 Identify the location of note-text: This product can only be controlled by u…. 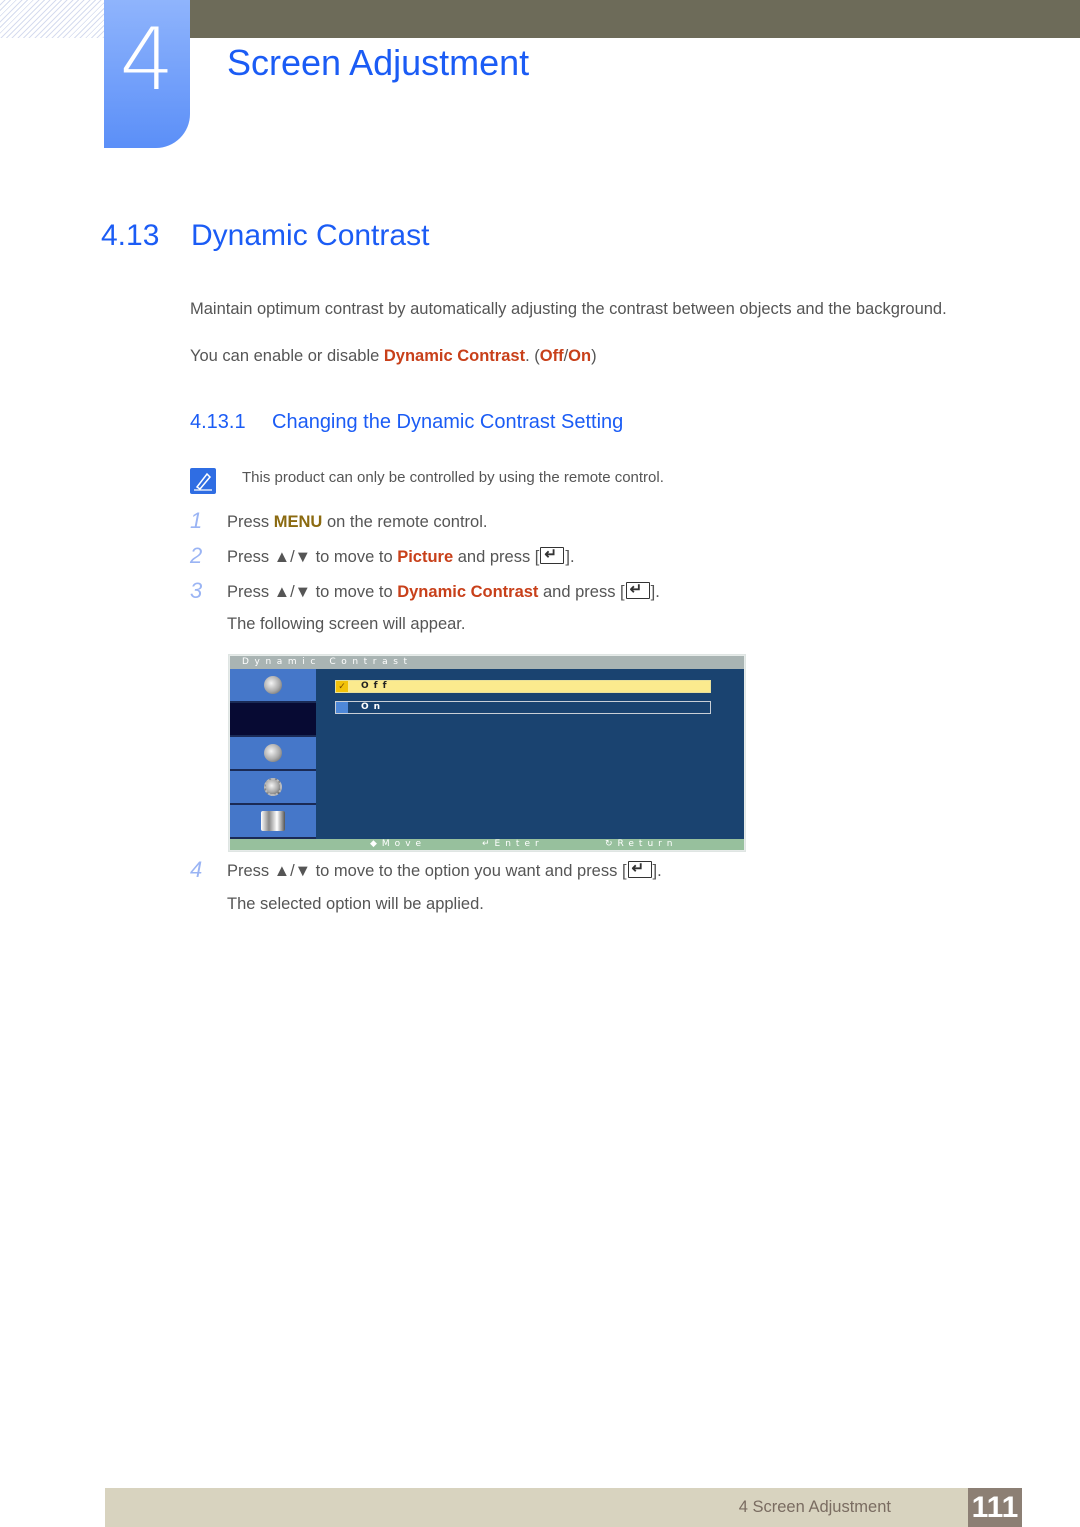
(453, 477).